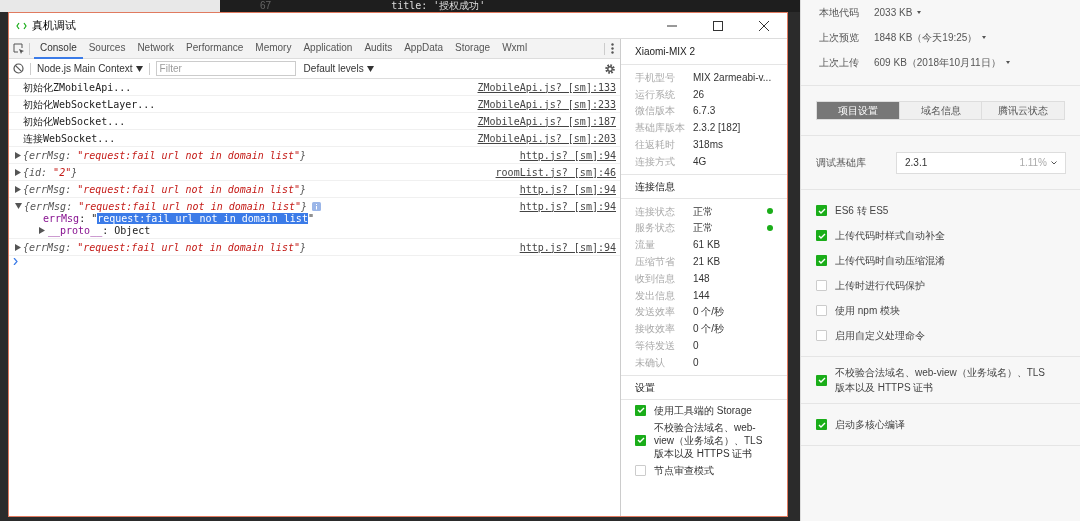 The image size is (1080, 521). Describe the element at coordinates (880, 286) in the screenshot. I see `option-label: 上传时进行代码保护` at that location.